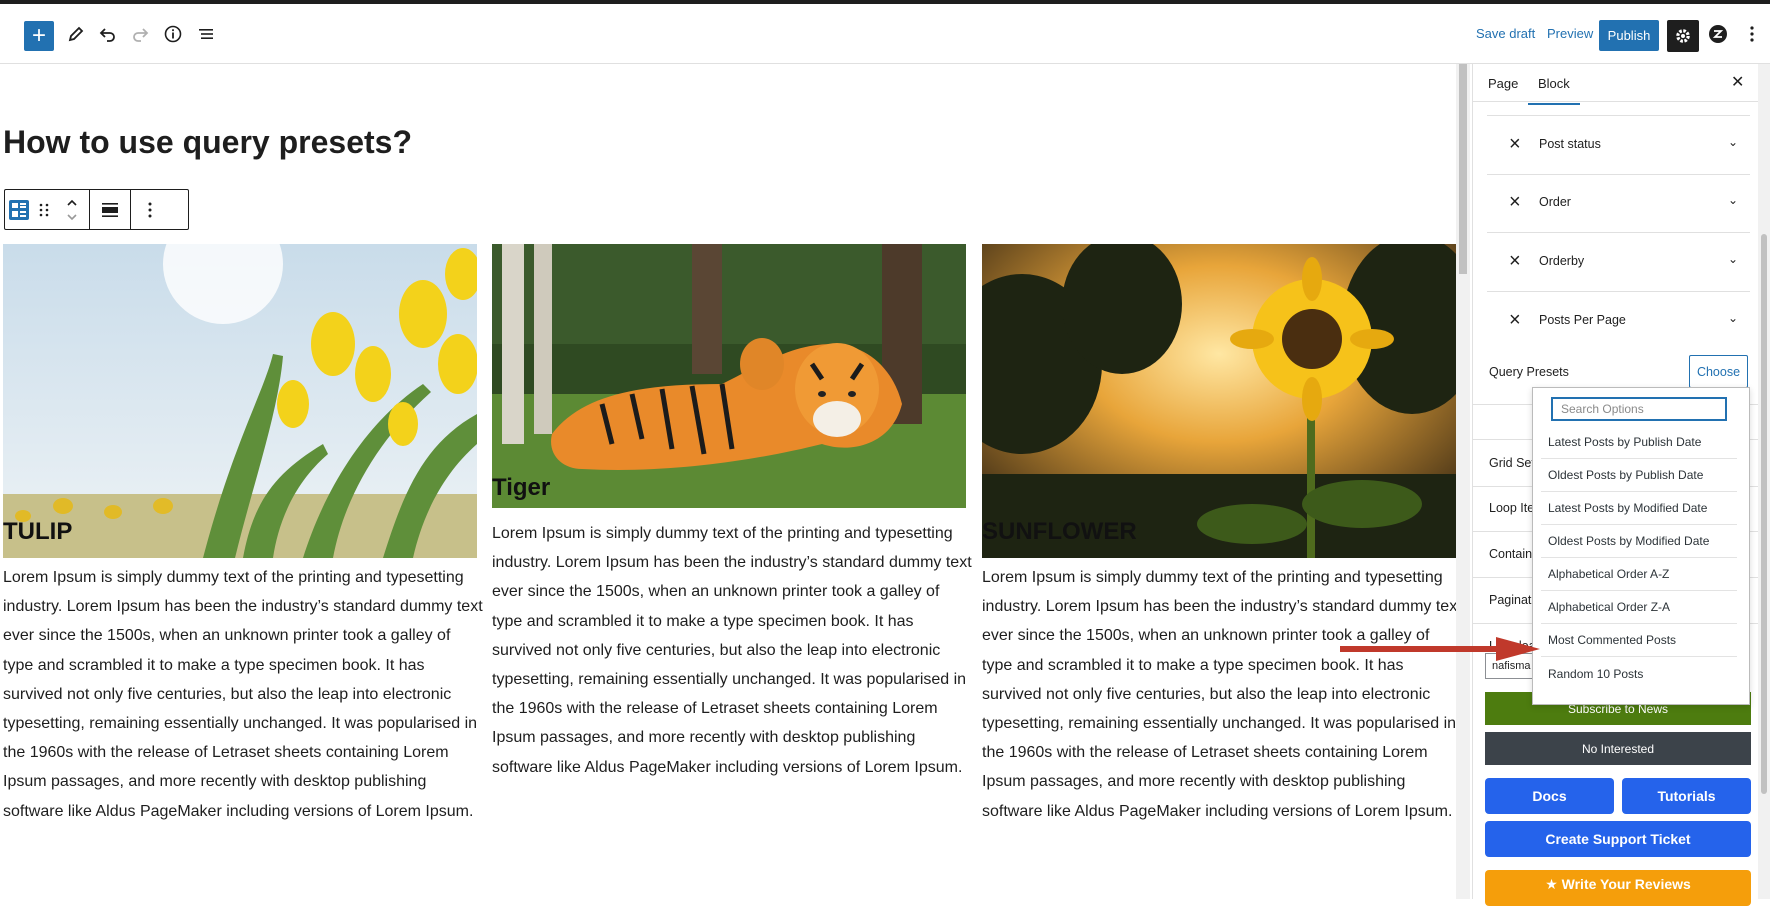 This screenshot has width=1770, height=906. Describe the element at coordinates (1512, 508) in the screenshot. I see `section-label: Loop Ite` at that location.